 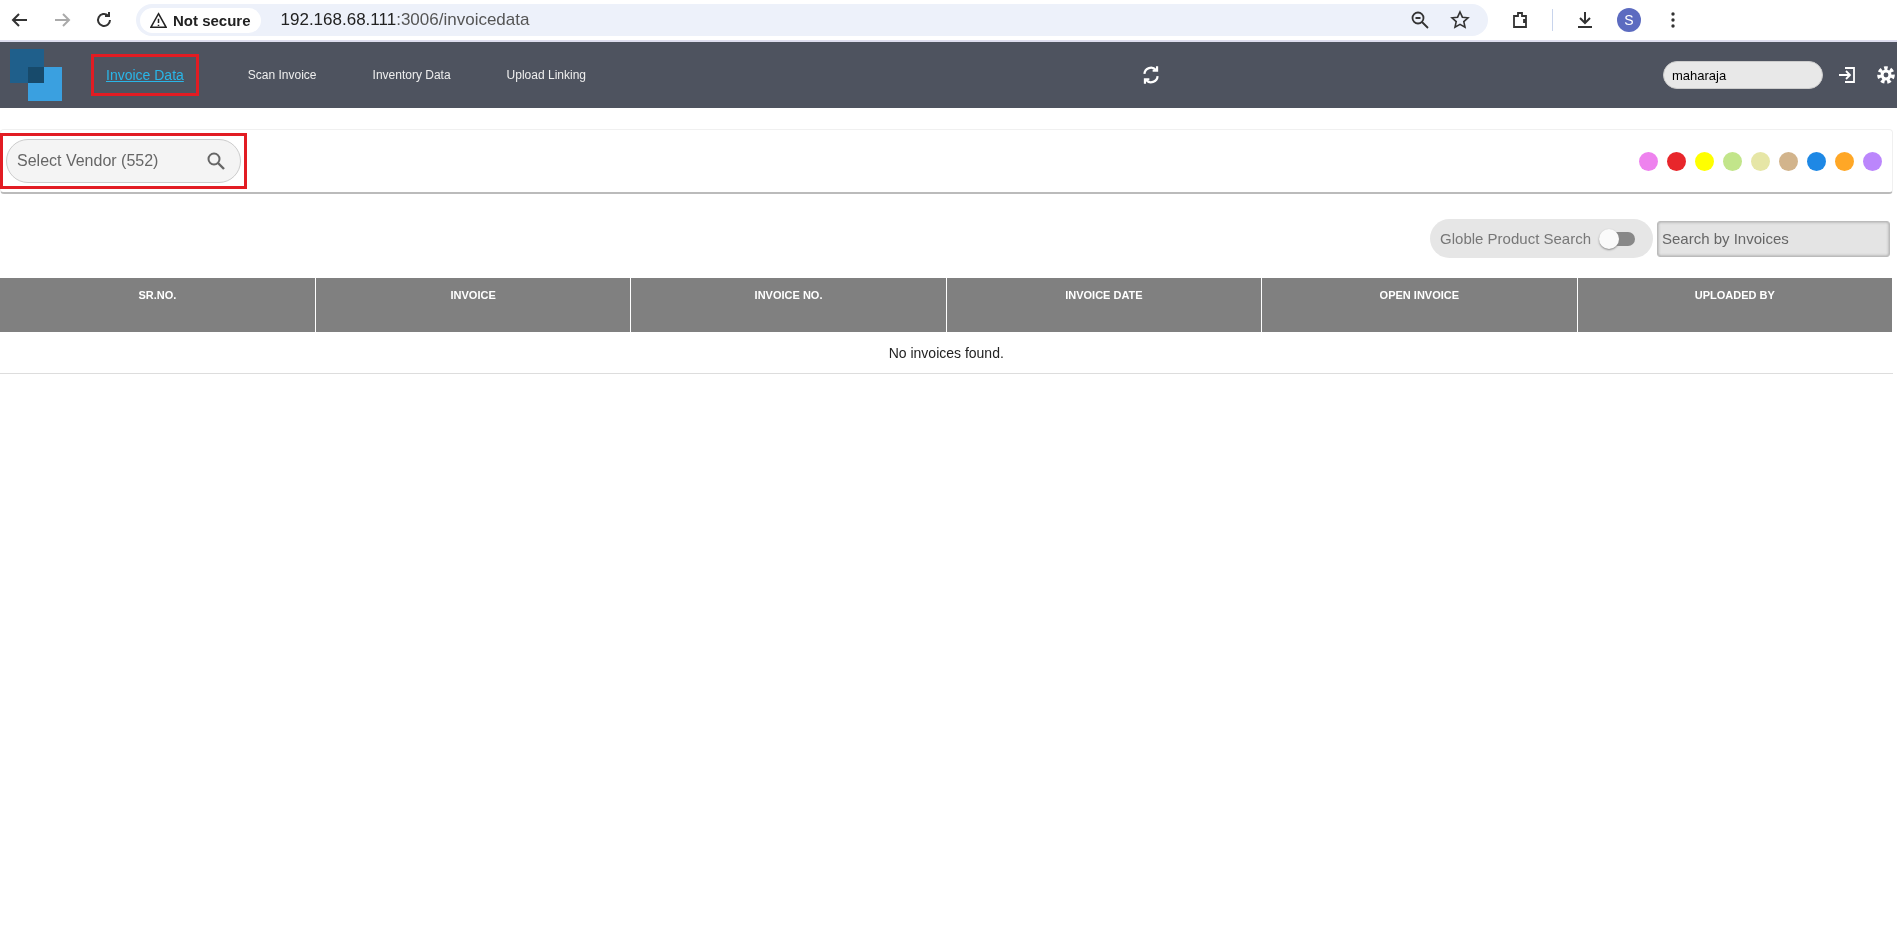 I want to click on url-text: 192.168.68.111:3006/invoicedata, so click(x=405, y=20).